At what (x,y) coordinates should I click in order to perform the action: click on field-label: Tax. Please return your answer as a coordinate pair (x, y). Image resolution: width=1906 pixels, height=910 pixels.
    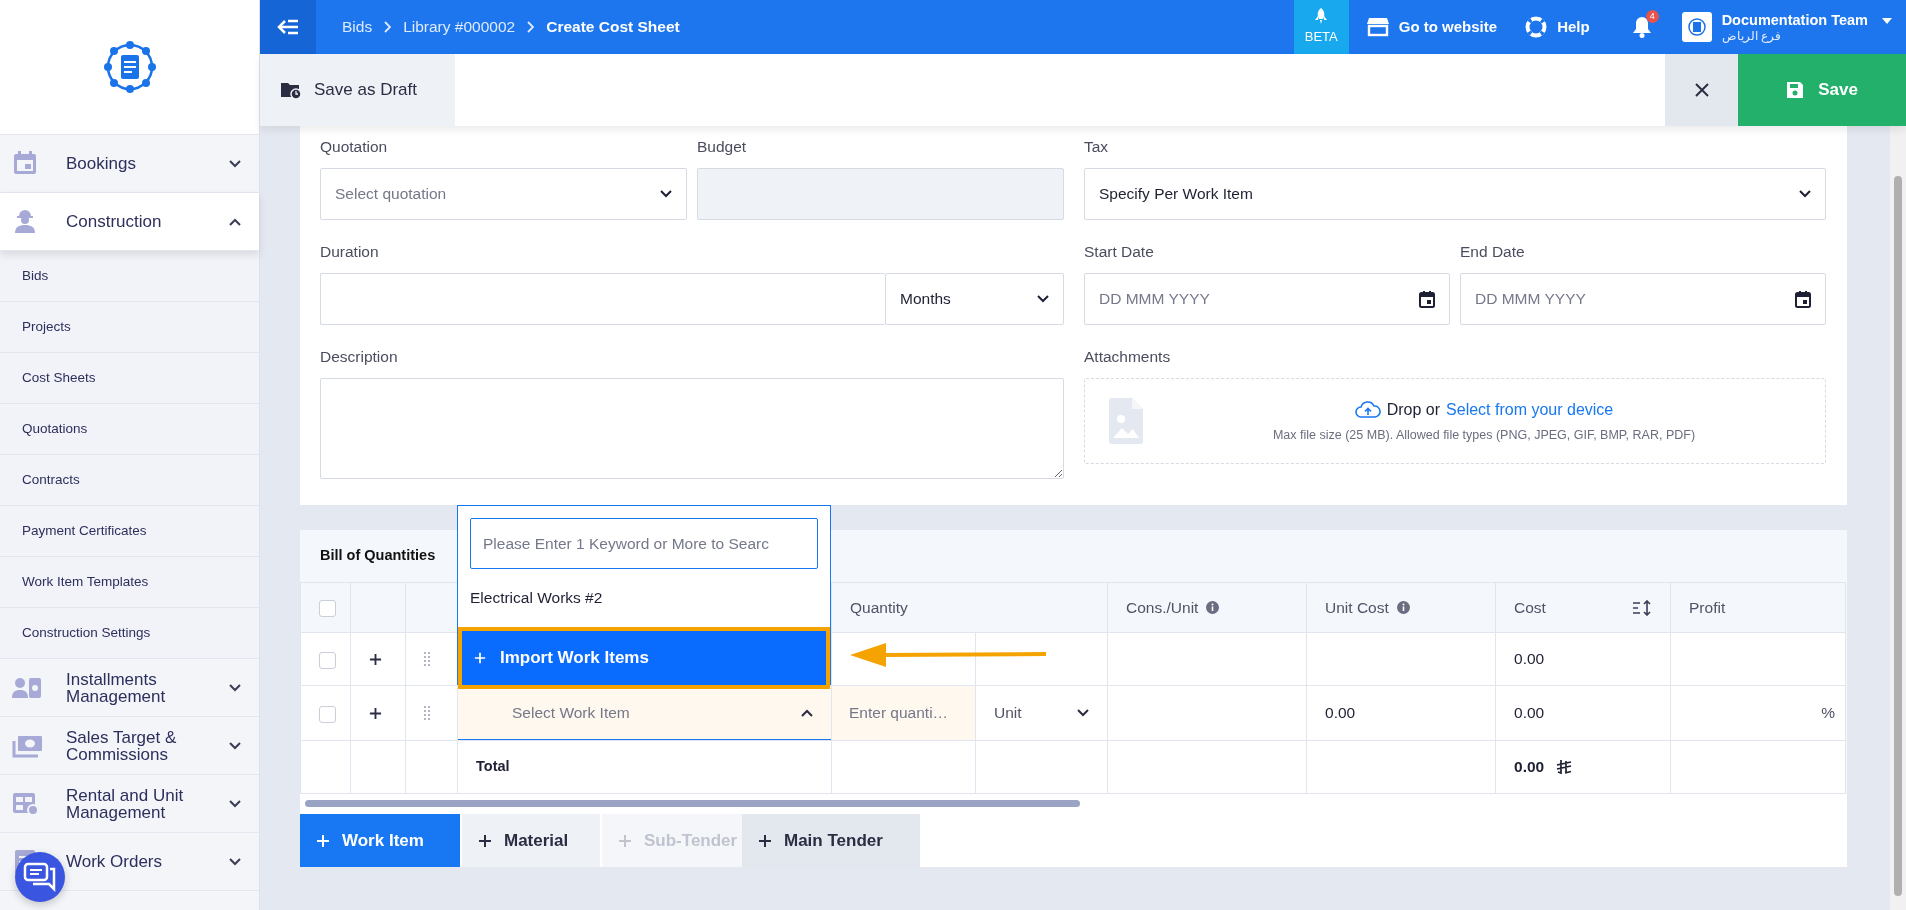
    Looking at the image, I should click on (1097, 147).